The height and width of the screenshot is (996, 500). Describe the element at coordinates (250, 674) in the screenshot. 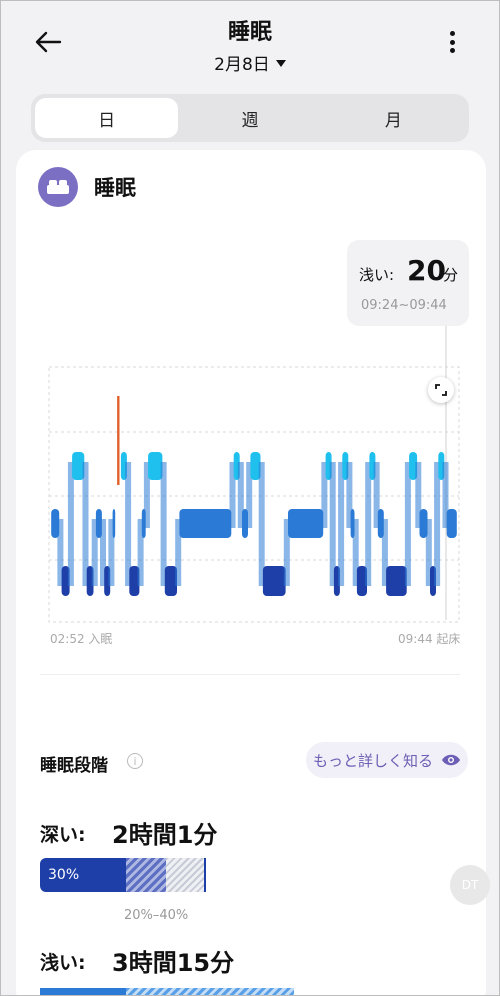

I see `divider` at that location.